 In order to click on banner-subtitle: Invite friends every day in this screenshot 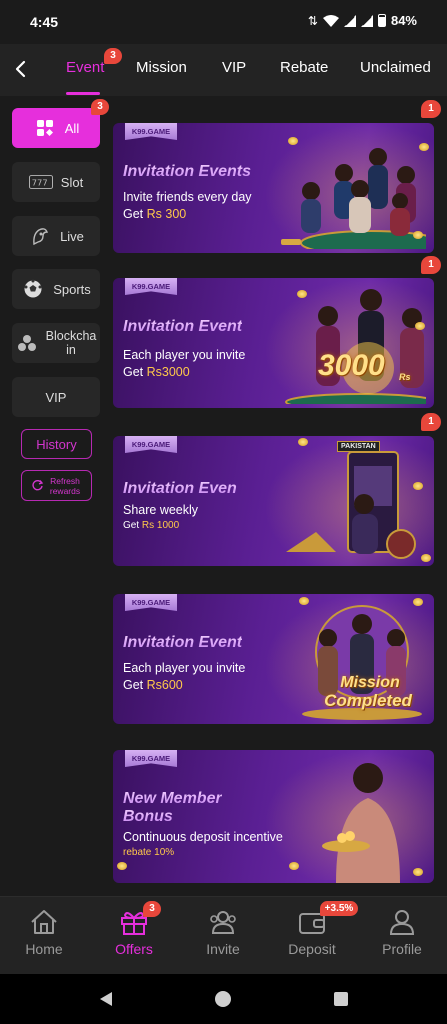, I will do `click(187, 197)`.